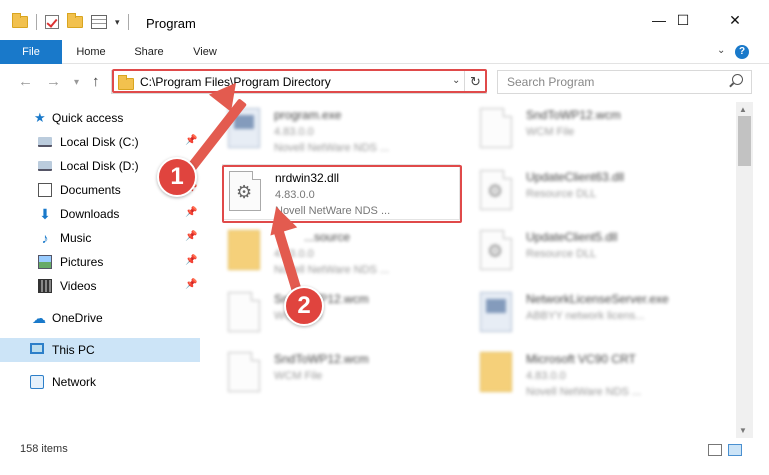 This screenshot has width=769, height=475. Describe the element at coordinates (171, 23) in the screenshot. I see `window-title: Program` at that location.